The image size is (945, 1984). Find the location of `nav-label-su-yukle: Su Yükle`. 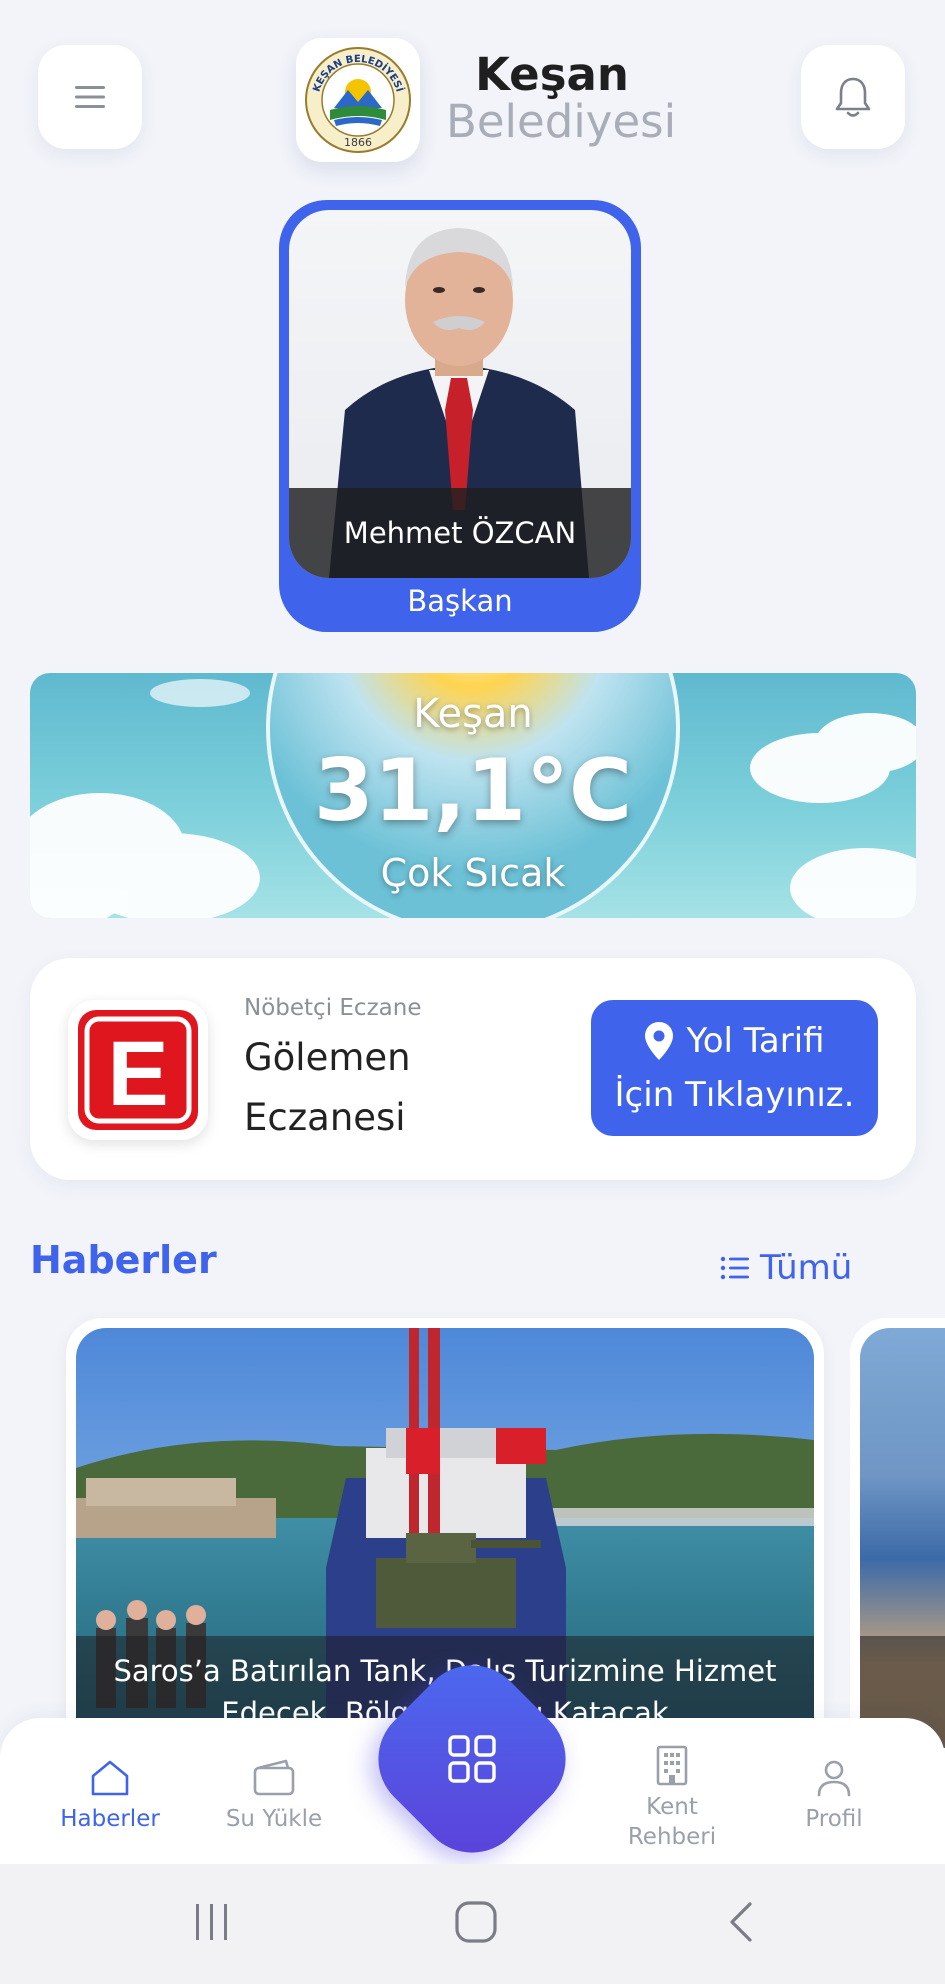

nav-label-su-yukle: Su Yükle is located at coordinates (274, 1819).